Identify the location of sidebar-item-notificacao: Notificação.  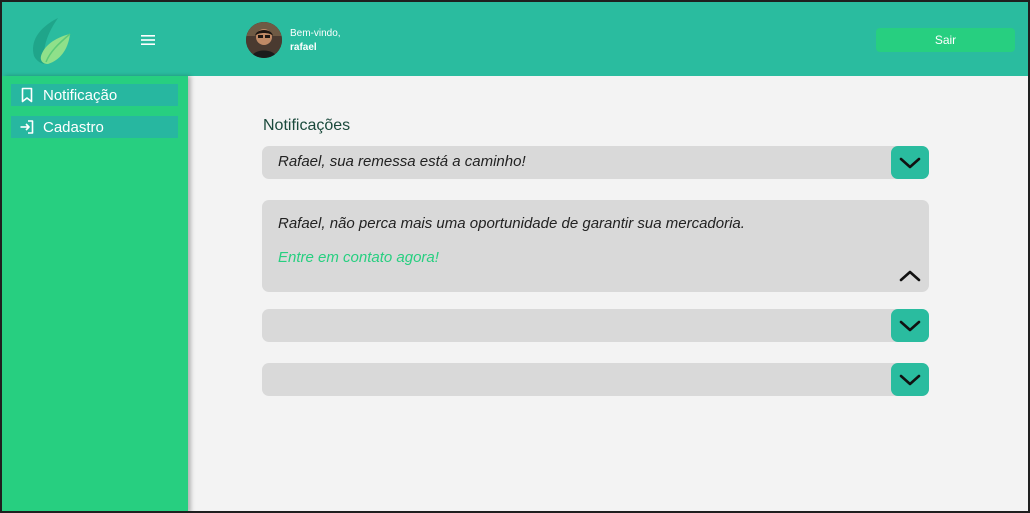
(94, 95).